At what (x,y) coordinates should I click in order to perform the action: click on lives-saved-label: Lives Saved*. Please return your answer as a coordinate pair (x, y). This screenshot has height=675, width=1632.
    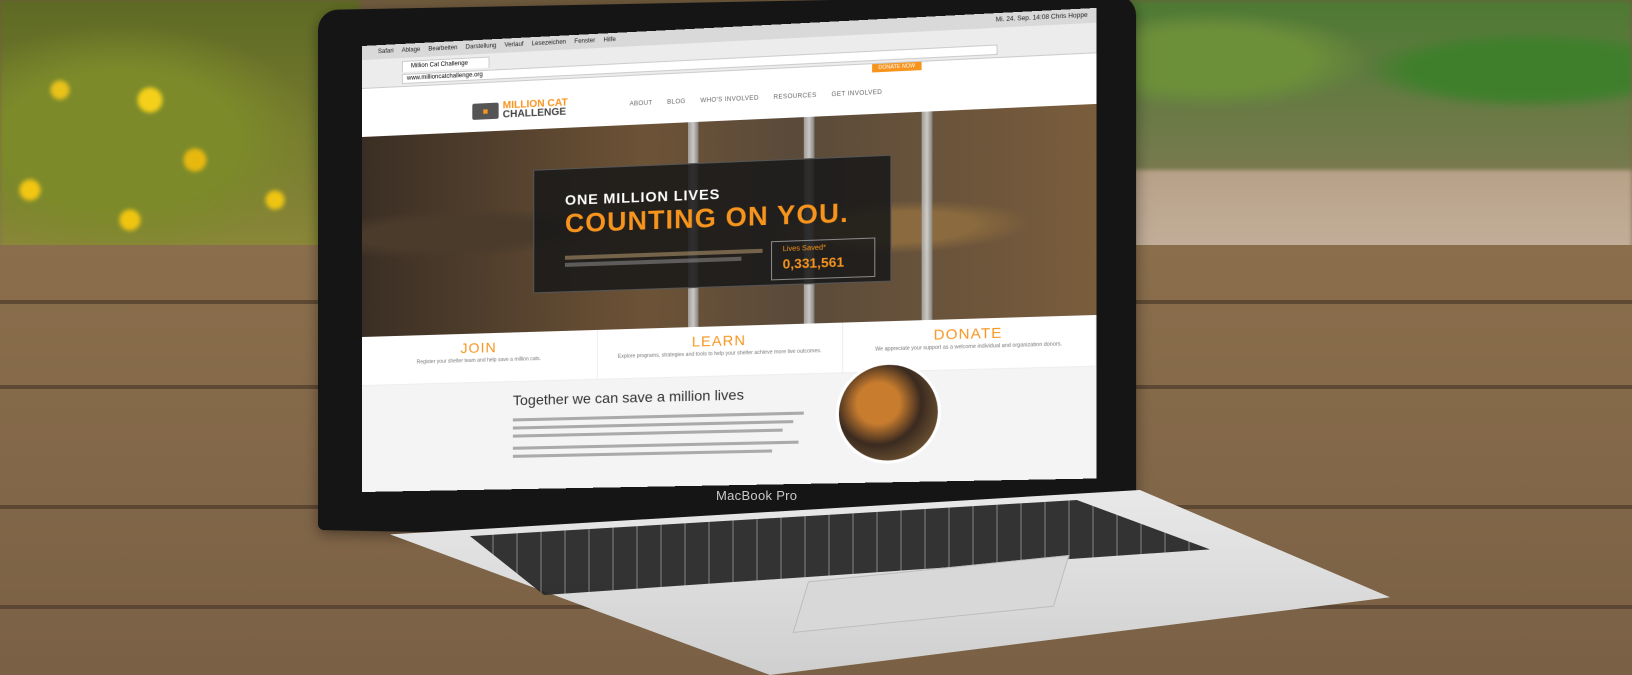
    Looking at the image, I should click on (804, 249).